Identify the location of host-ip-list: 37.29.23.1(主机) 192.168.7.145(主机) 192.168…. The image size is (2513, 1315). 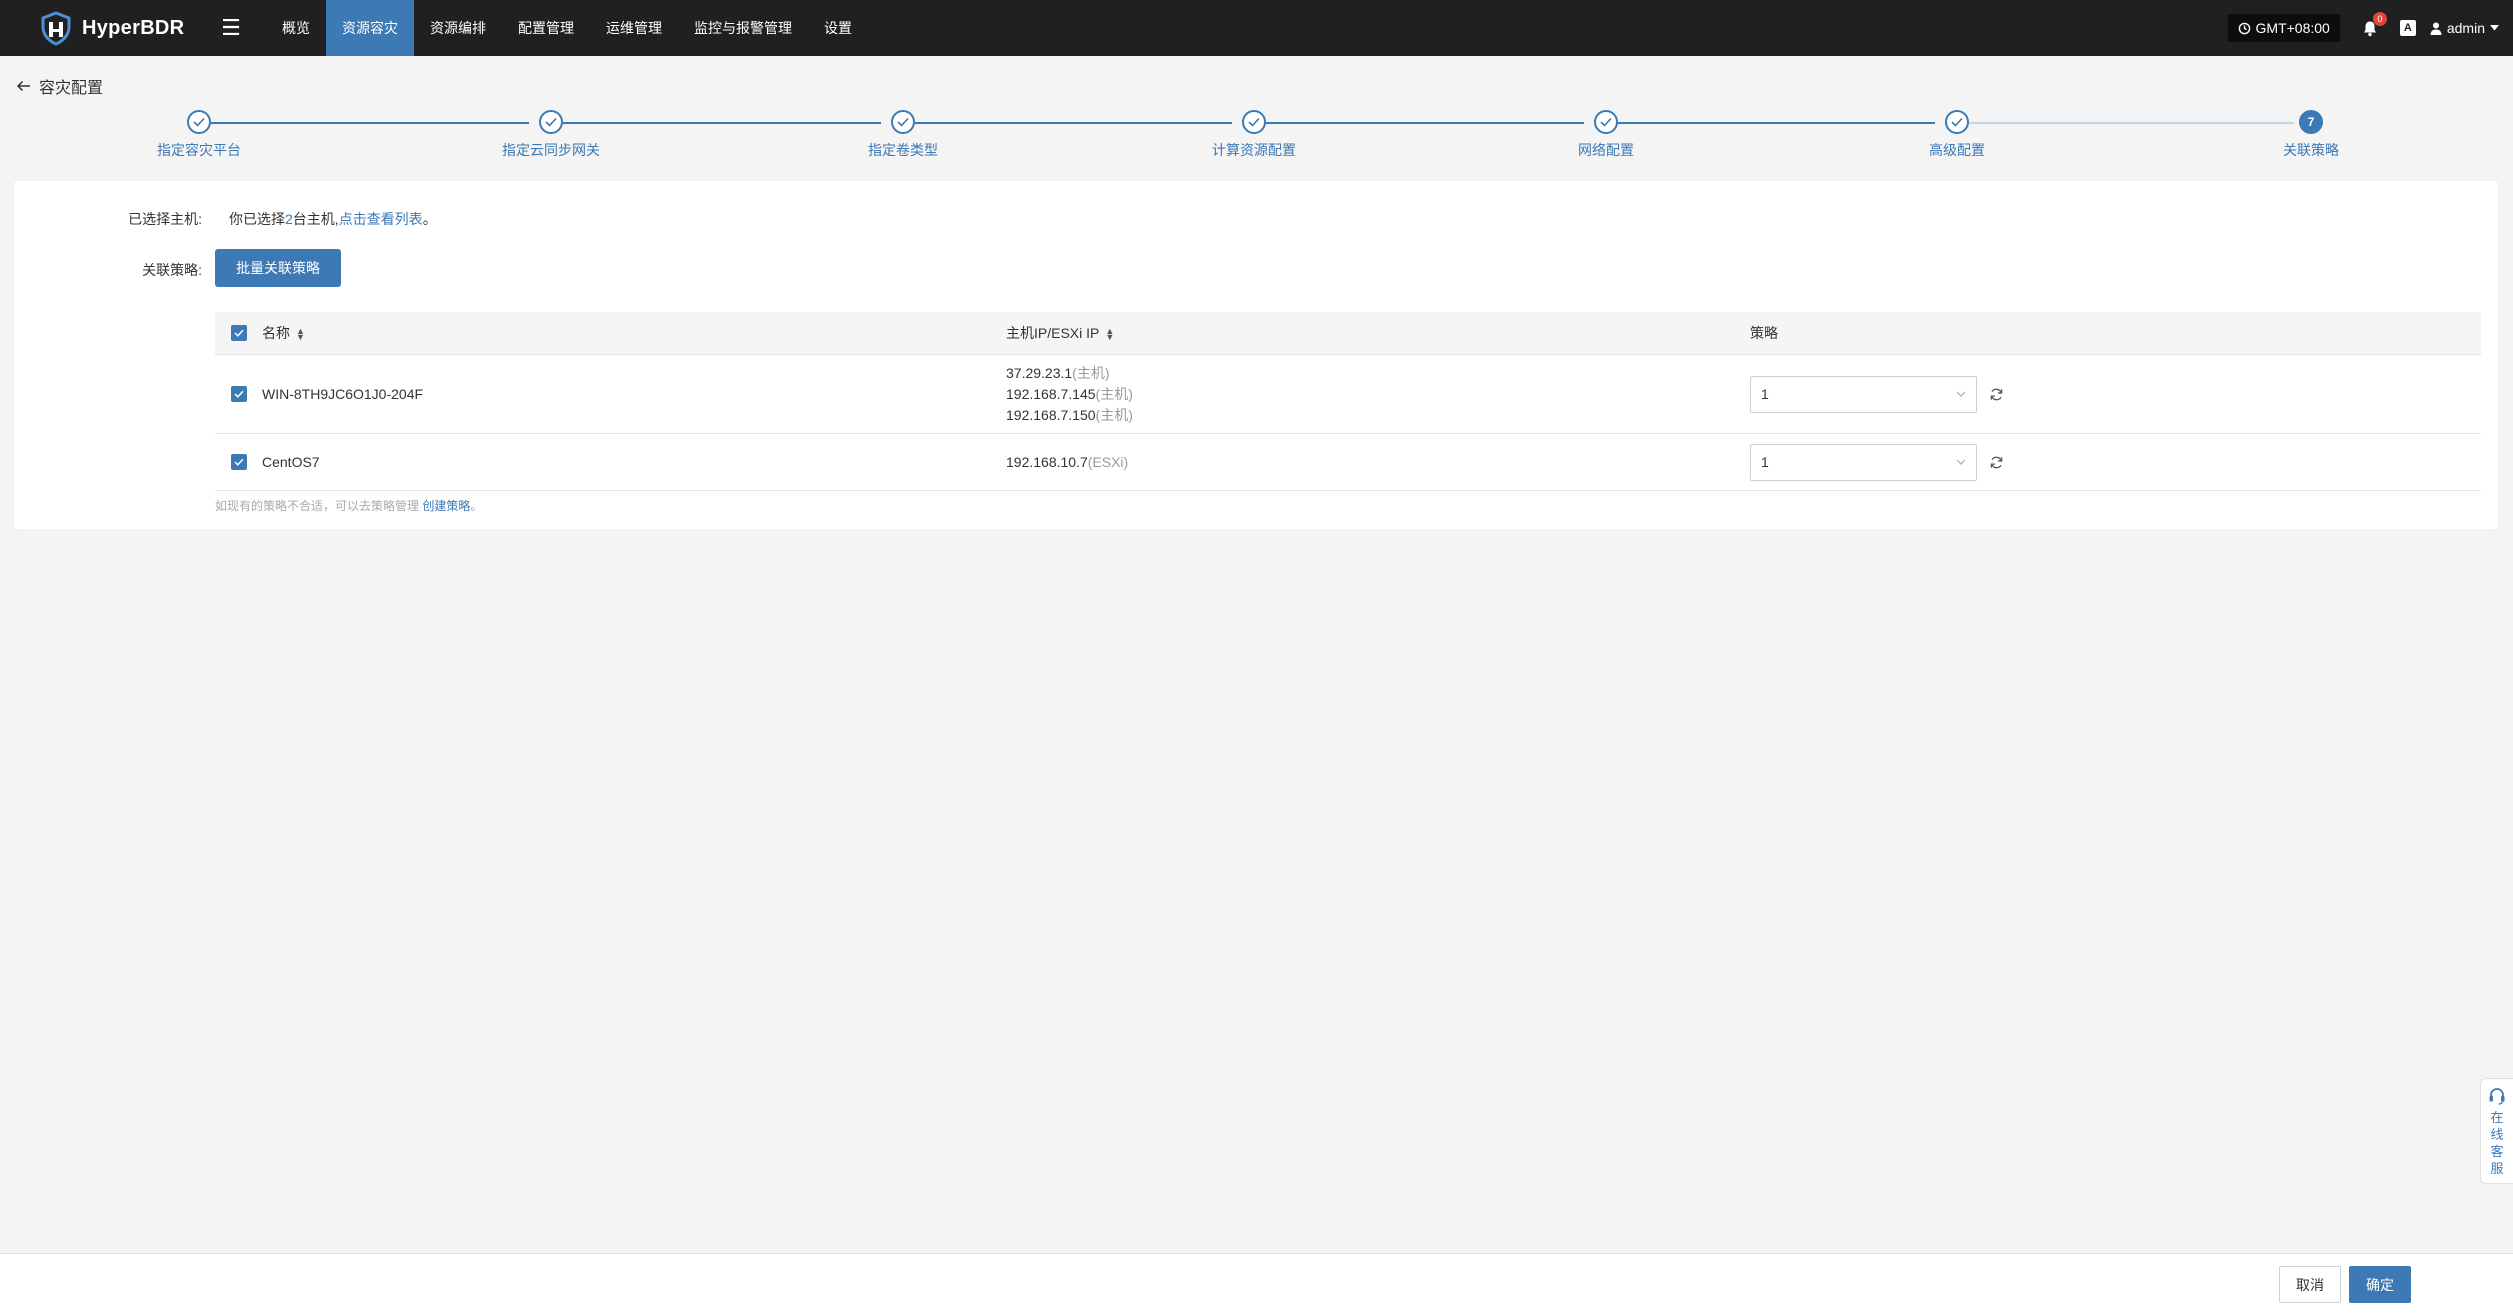
(1378, 394).